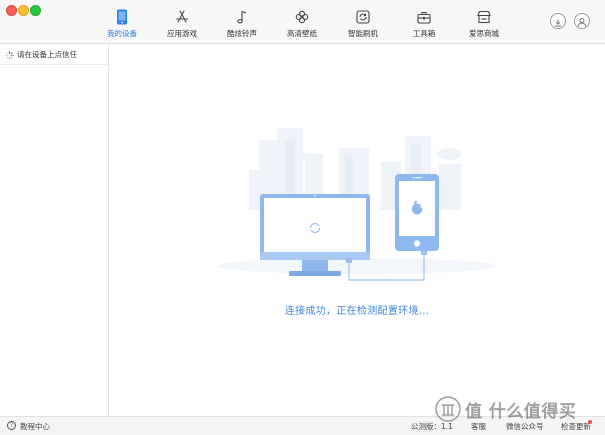  What do you see at coordinates (23, 10) in the screenshot?
I see `minimize-window-button` at bounding box center [23, 10].